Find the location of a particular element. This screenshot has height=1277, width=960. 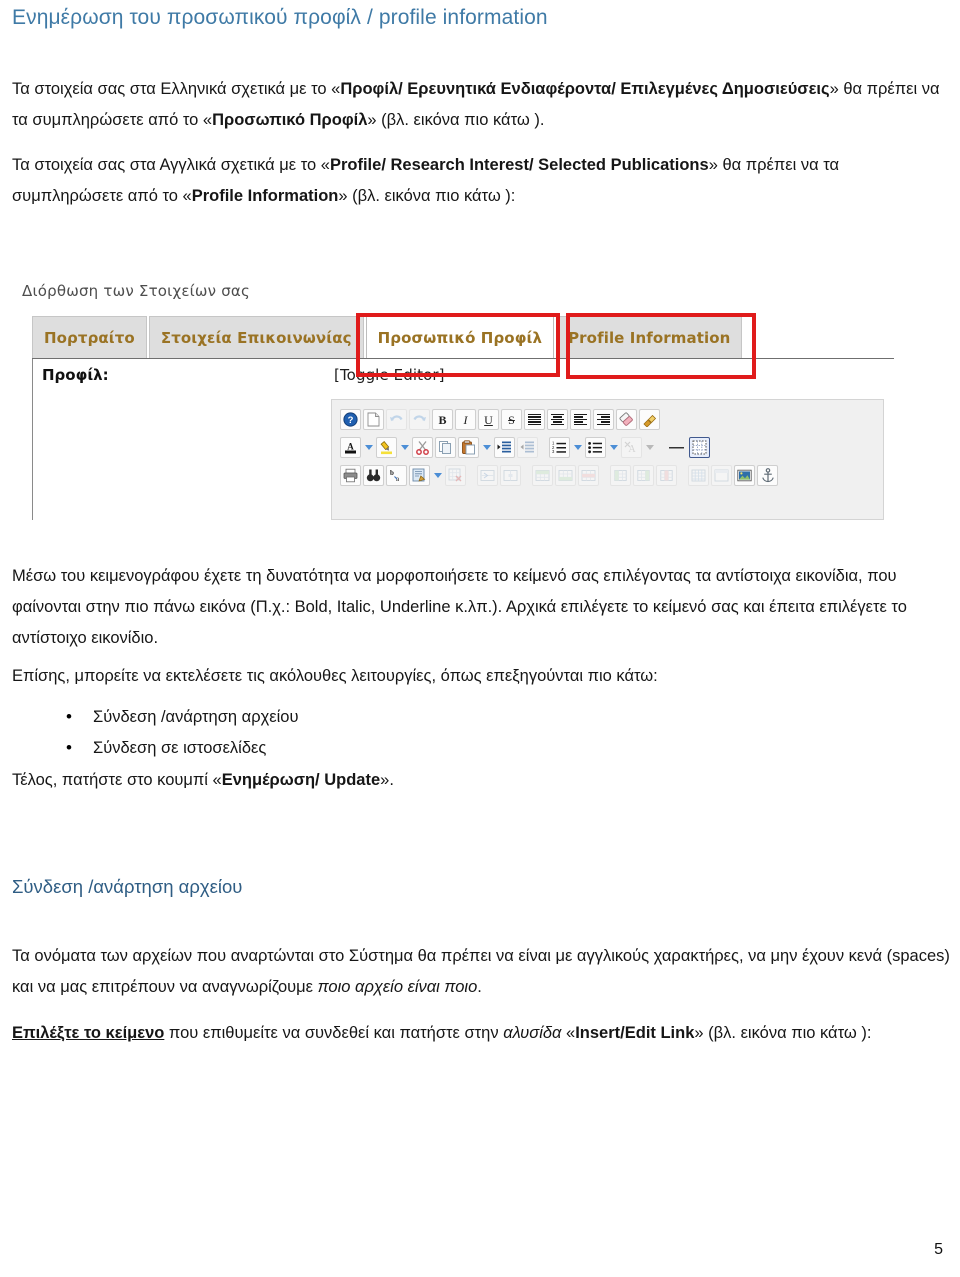

italic-icon: I is located at coordinates (465, 419).